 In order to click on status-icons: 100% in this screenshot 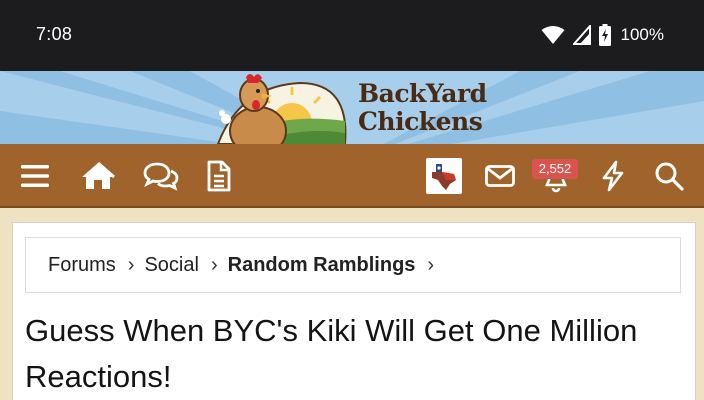, I will do `click(602, 35)`.